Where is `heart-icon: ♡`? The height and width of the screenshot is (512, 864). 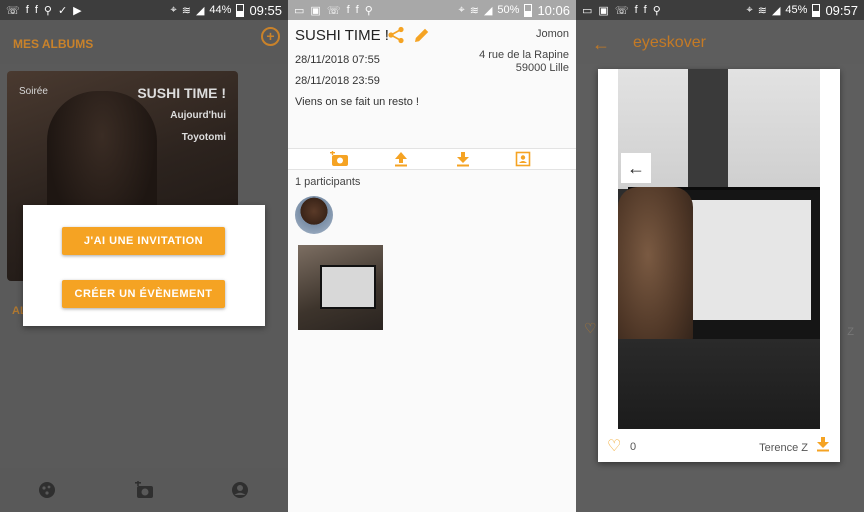 heart-icon: ♡ is located at coordinates (614, 446).